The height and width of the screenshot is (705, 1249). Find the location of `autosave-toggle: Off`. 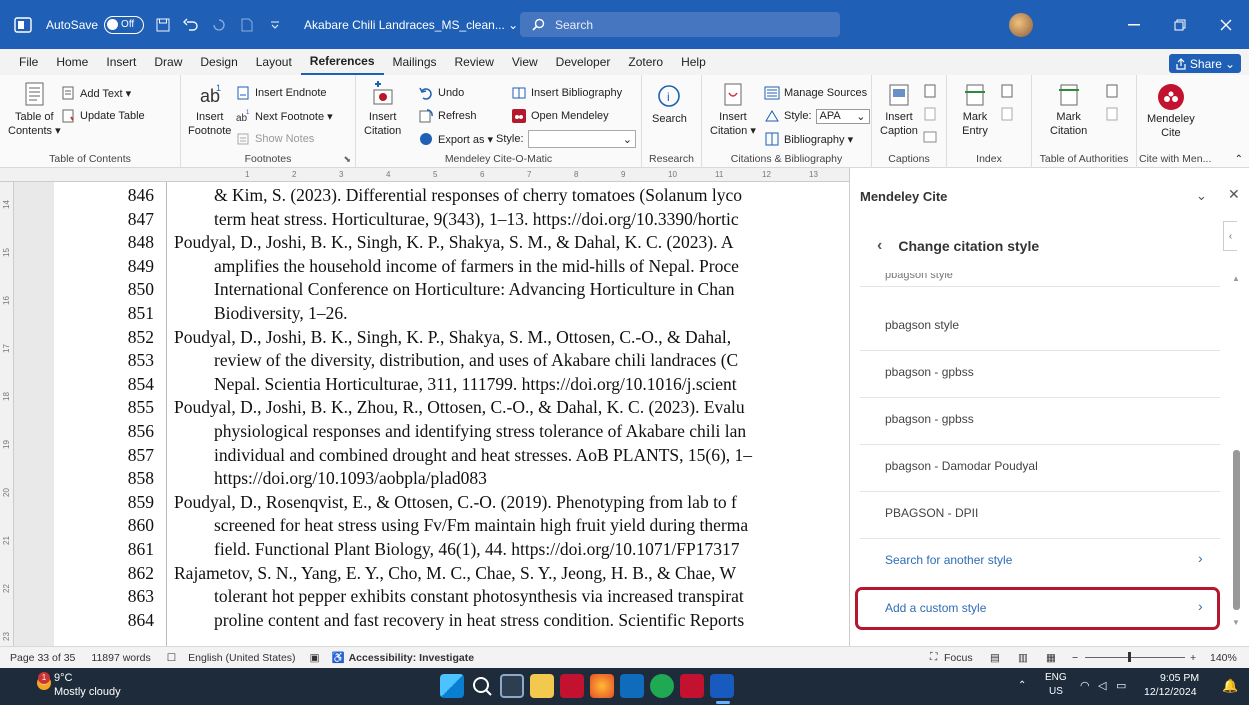

autosave-toggle: Off is located at coordinates (124, 24).